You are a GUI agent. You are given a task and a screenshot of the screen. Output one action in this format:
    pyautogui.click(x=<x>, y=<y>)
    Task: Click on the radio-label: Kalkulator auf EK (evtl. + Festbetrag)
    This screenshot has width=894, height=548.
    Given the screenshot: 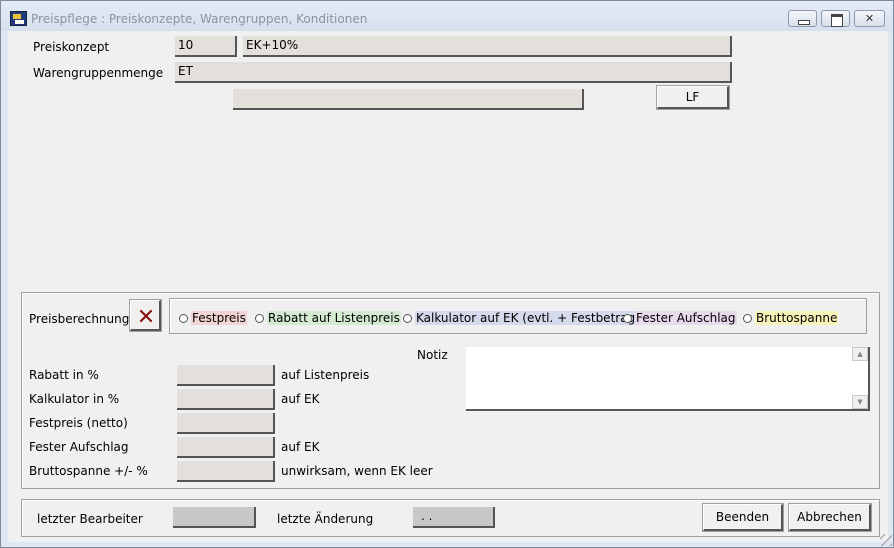 What is the action you would take?
    pyautogui.click(x=528, y=318)
    